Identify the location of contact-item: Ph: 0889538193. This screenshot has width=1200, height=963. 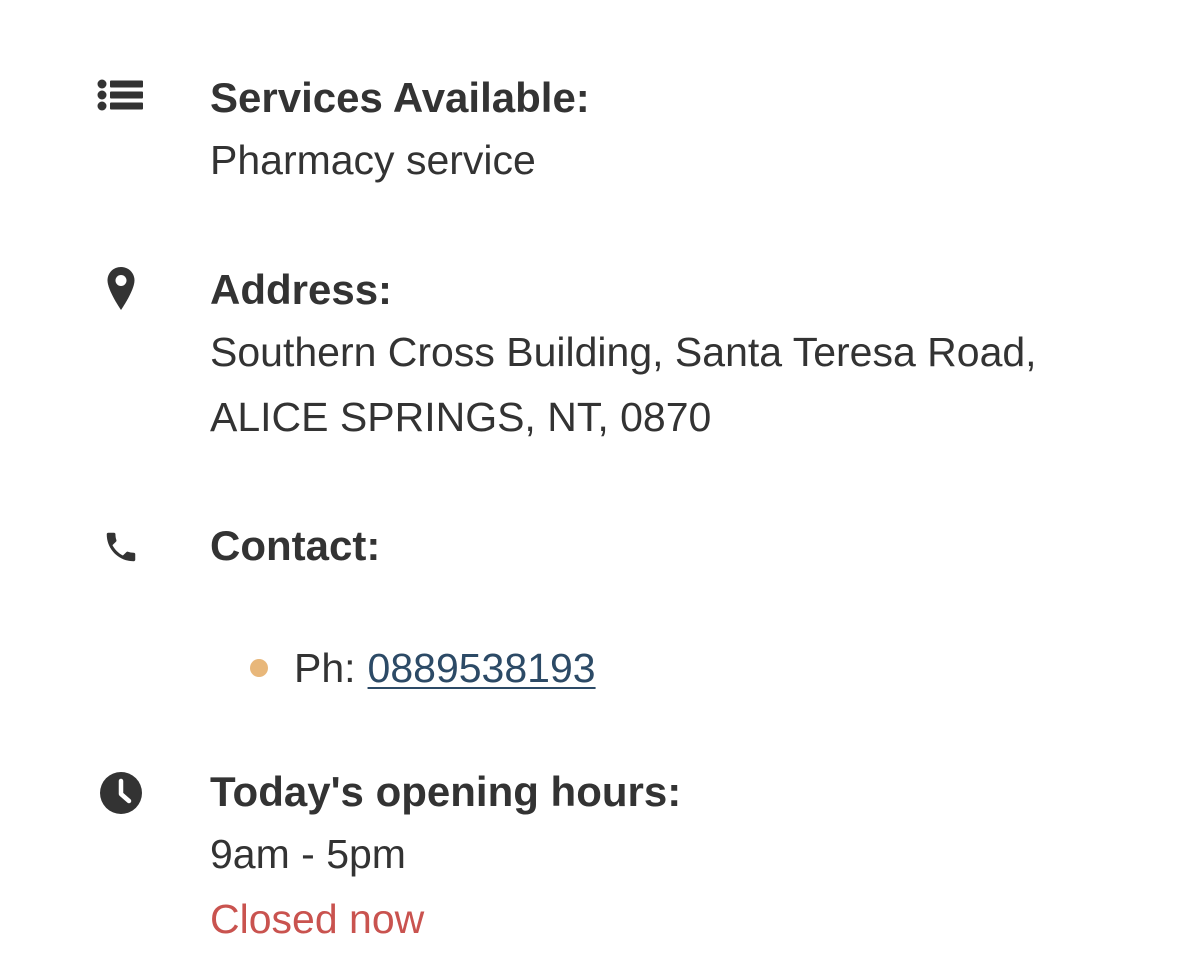
(423, 668).